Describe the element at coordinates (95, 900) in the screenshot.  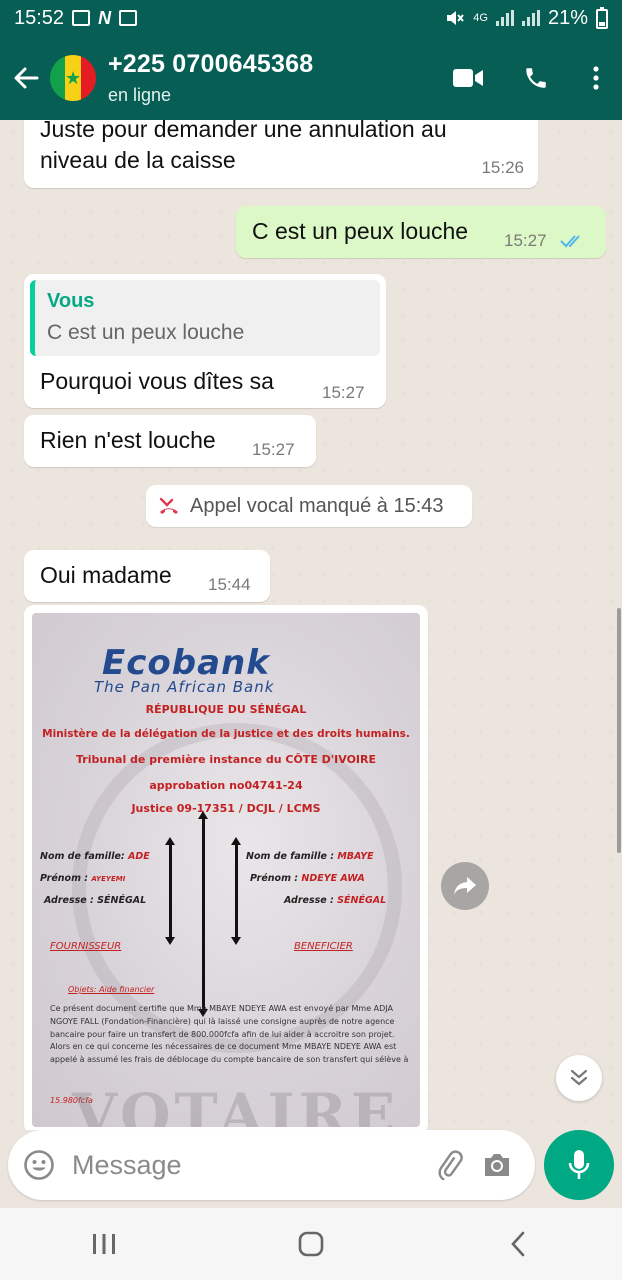
I see `left-adresse-label: Adresse : SÉNÉGAL` at that location.